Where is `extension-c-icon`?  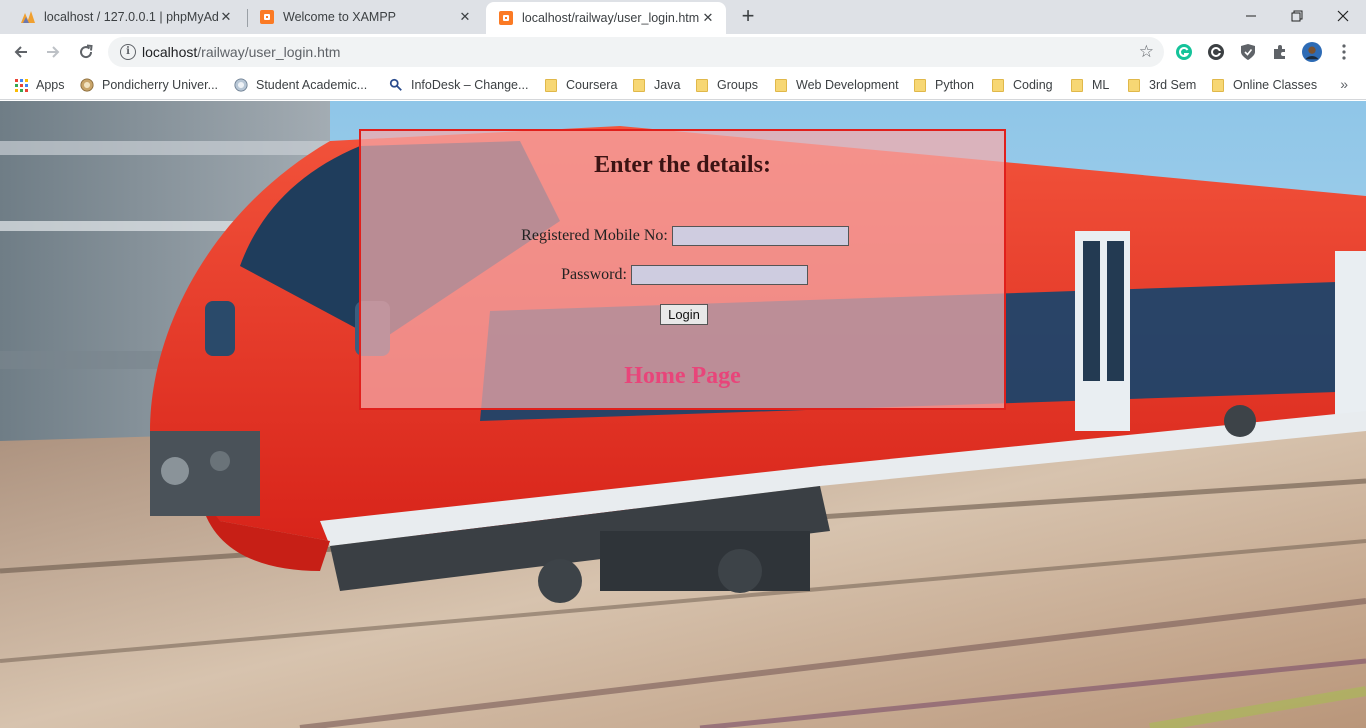 extension-c-icon is located at coordinates (1216, 52).